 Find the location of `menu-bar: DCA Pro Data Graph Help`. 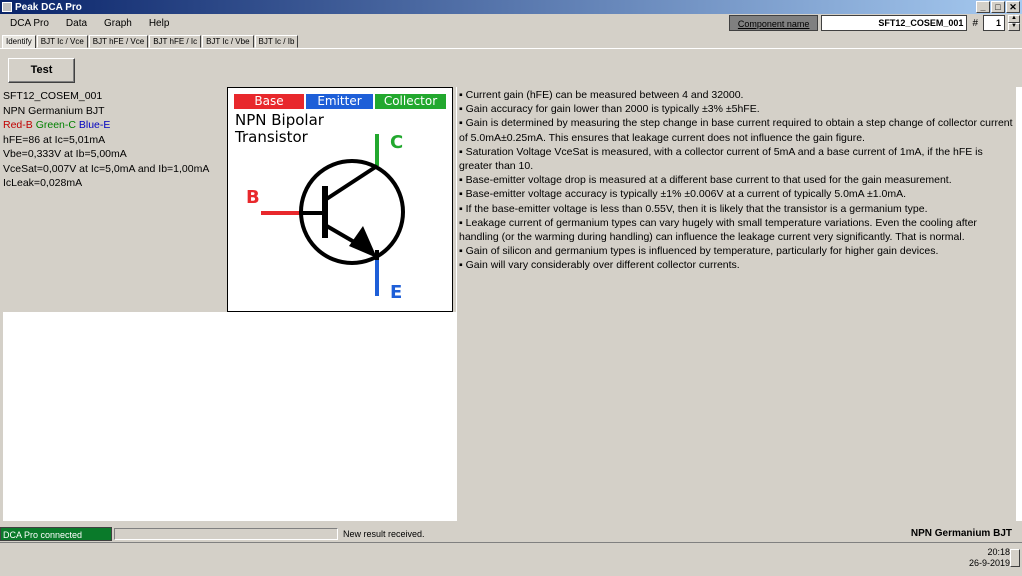

menu-bar: DCA Pro Data Graph Help is located at coordinates (88, 24).